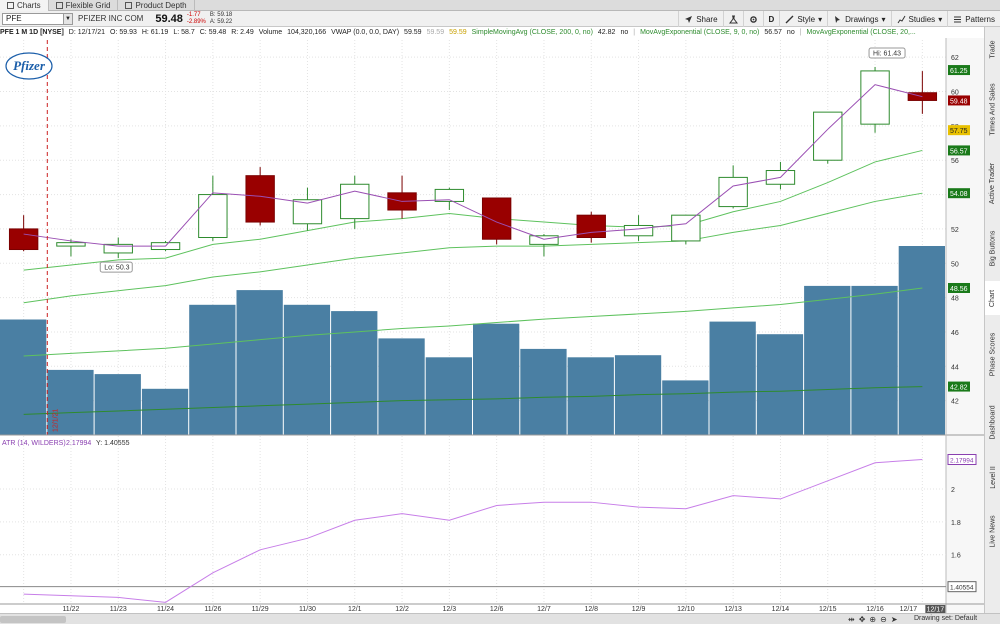  I want to click on symbol-input: PFE, so click(33, 18).